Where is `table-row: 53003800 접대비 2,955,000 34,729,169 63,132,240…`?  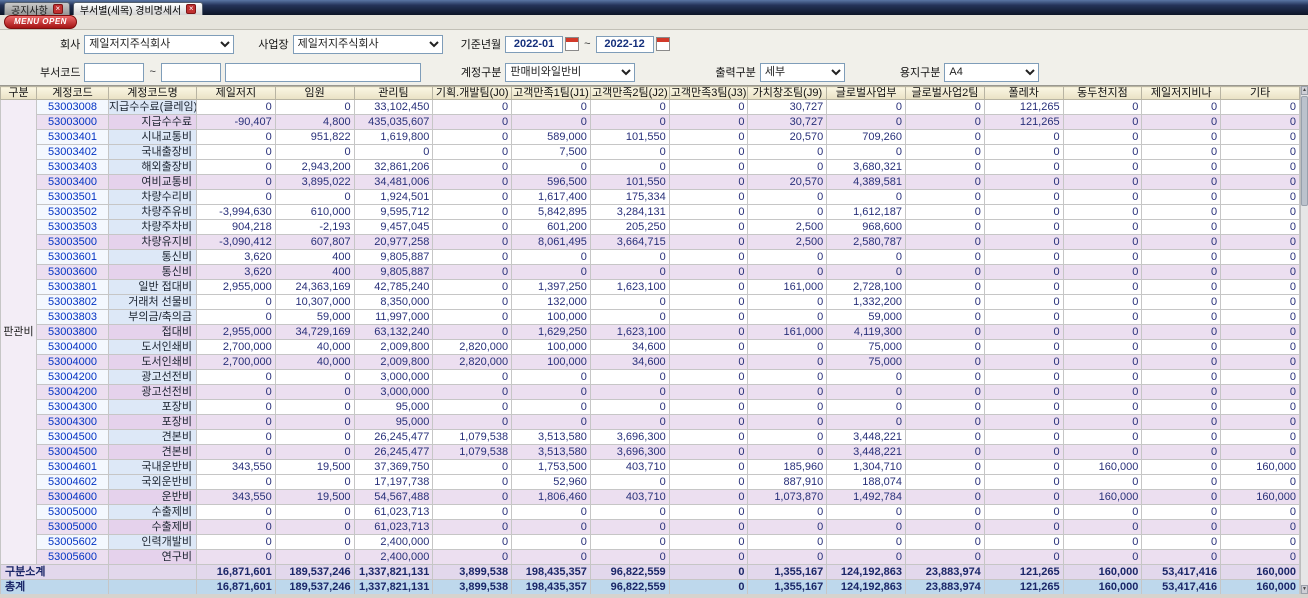
table-row: 53003800 접대비 2,955,000 34,729,169 63,132,240… is located at coordinates (650, 332).